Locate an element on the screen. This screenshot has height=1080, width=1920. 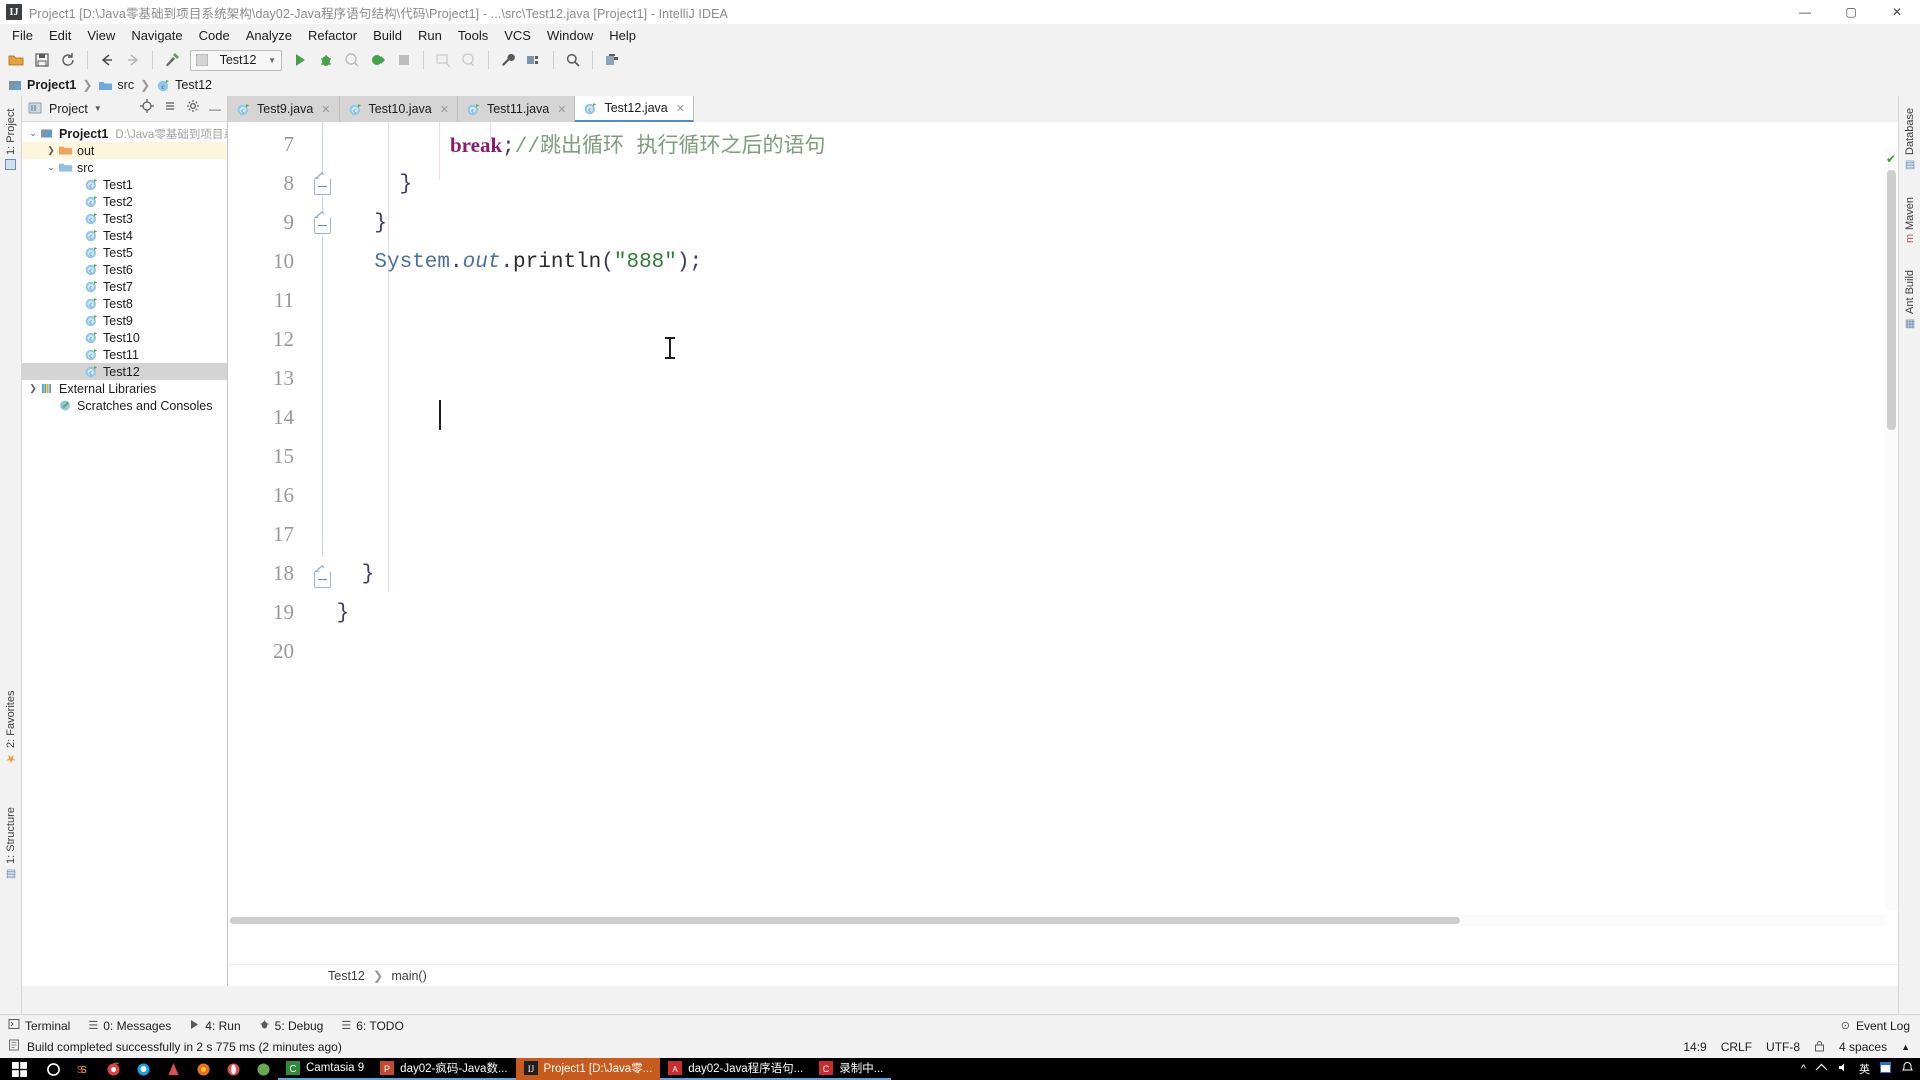
tree-item-test11: c Test11 is located at coordinates (124, 354).